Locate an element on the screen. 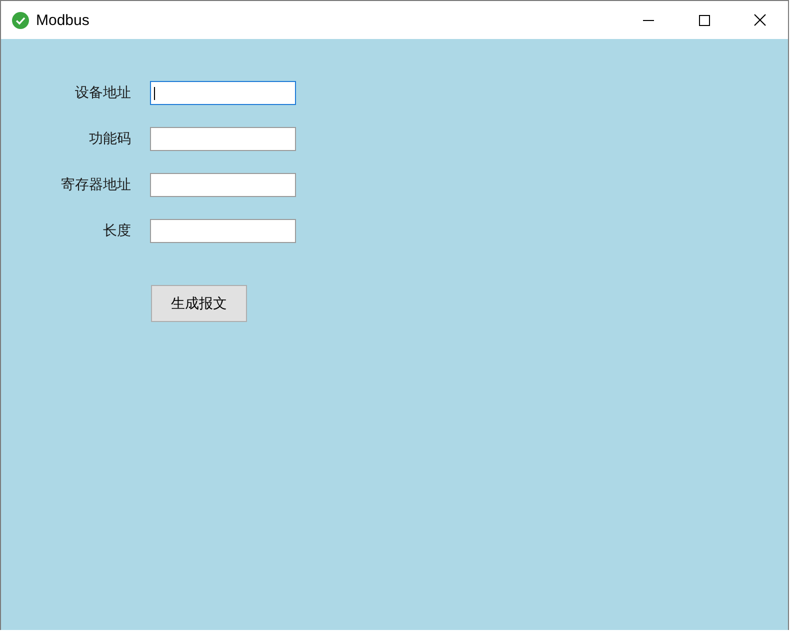 This screenshot has width=795, height=631. close-icon is located at coordinates (760, 20).